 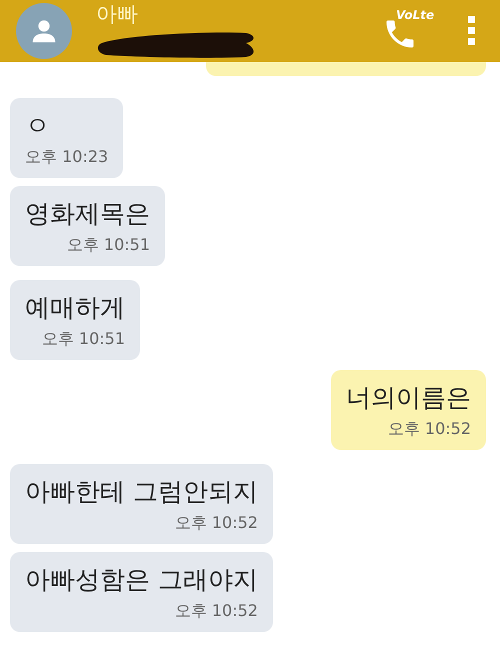 I want to click on message-text: 아빠한테 그럼안되지, so click(x=141, y=492).